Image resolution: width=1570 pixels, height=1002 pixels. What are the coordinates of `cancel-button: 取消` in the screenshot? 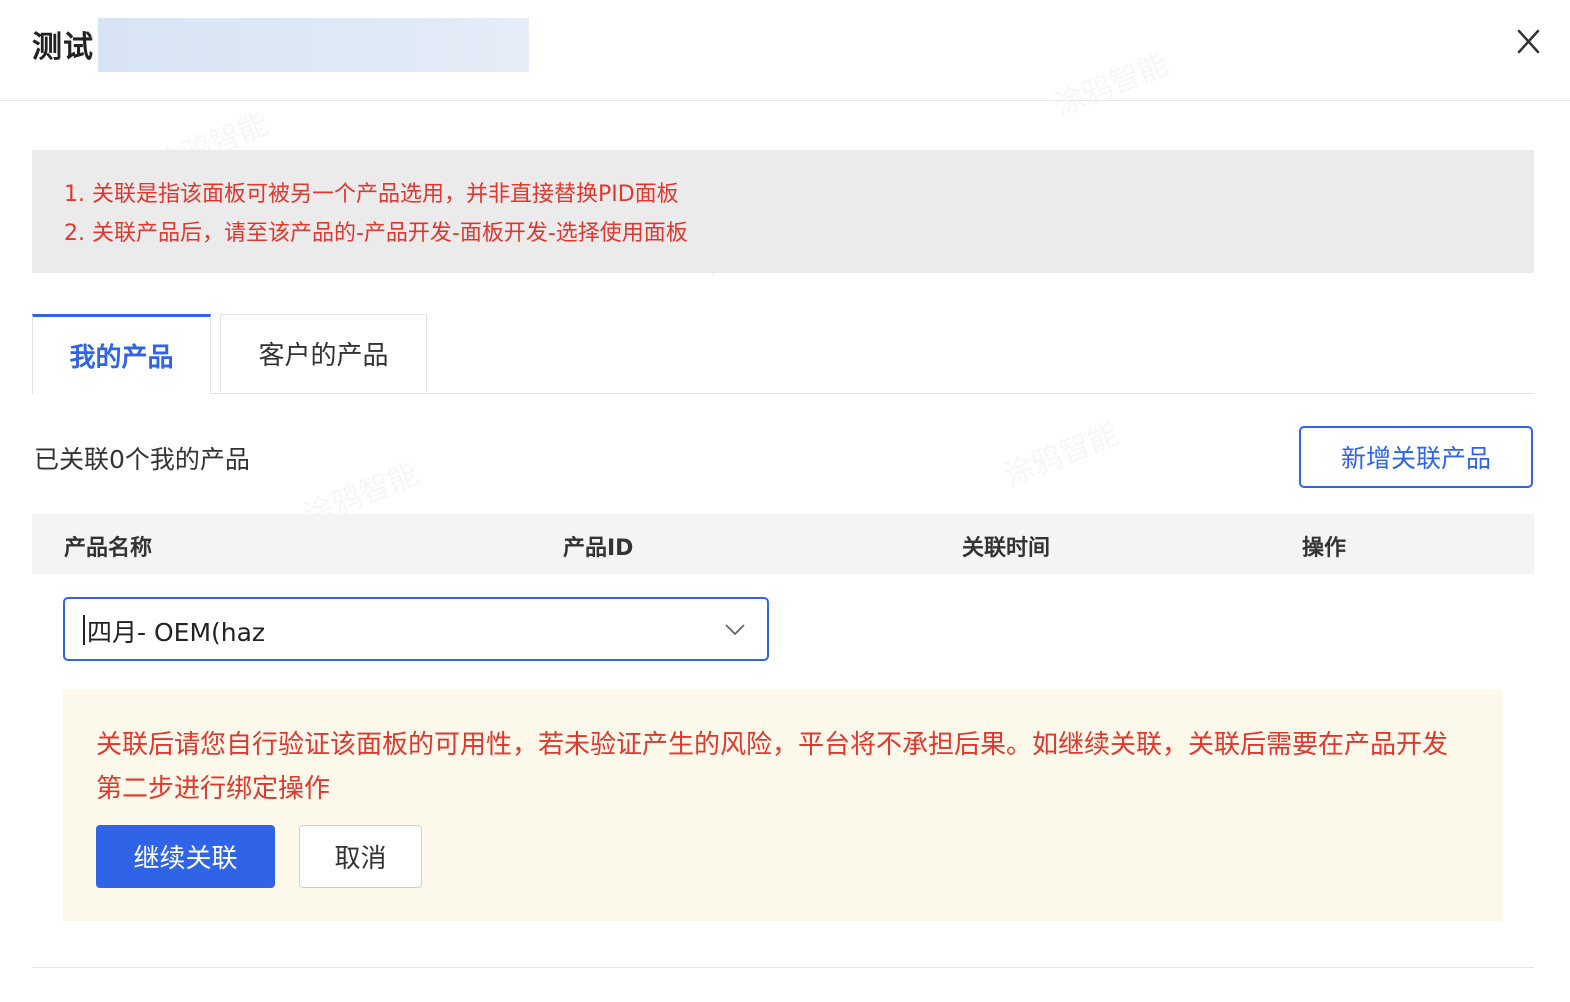 It's located at (360, 856).